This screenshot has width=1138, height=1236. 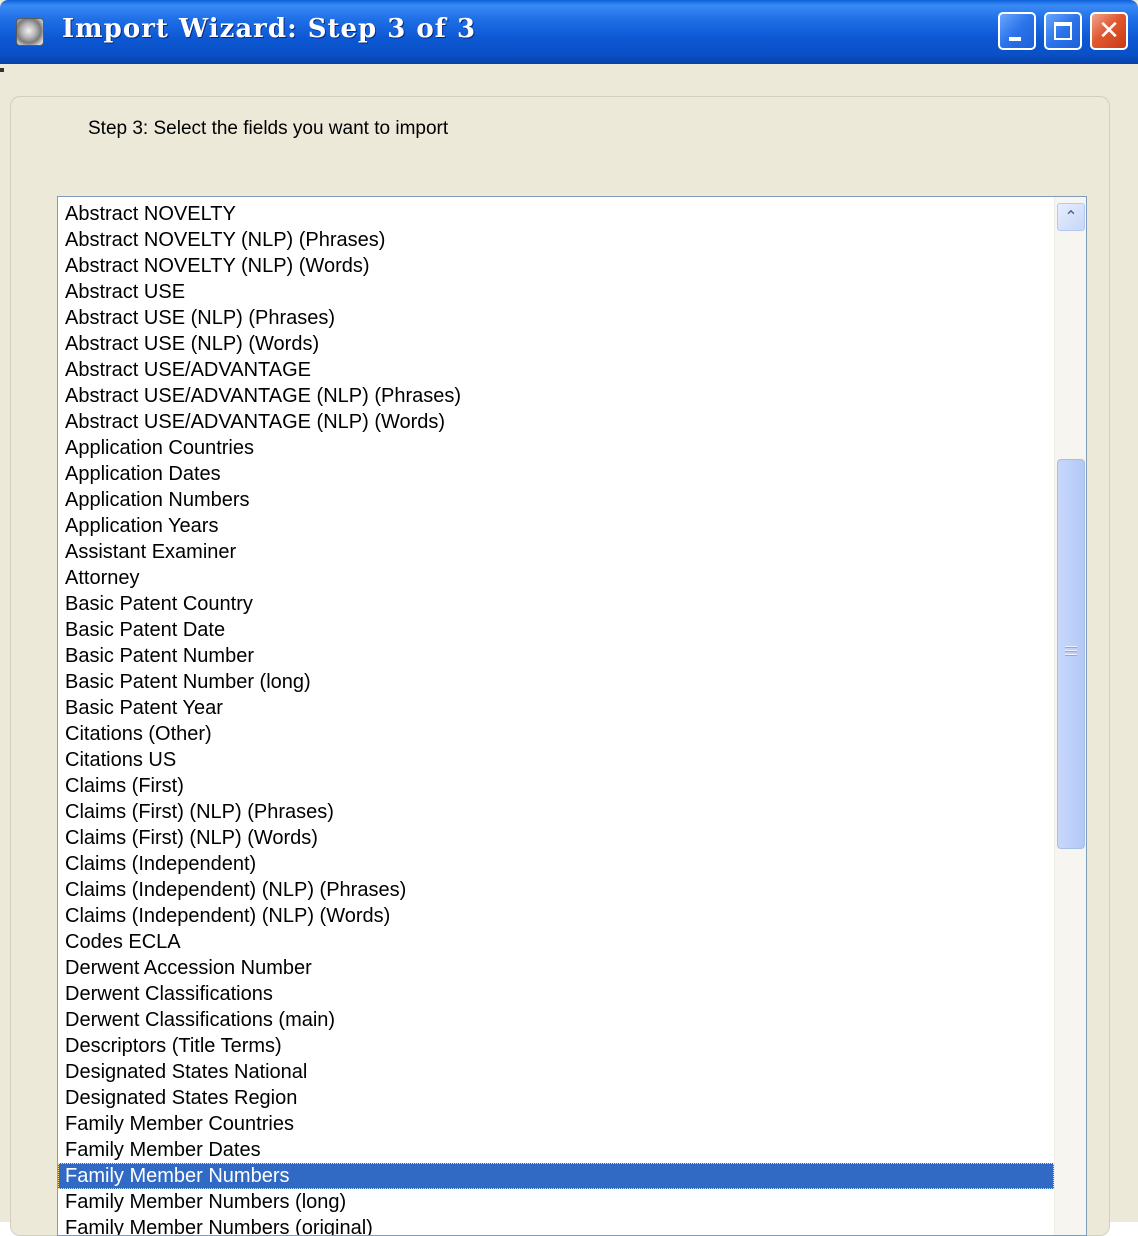 I want to click on list-item: Family Member Numbers (original), so click(x=556, y=1225).